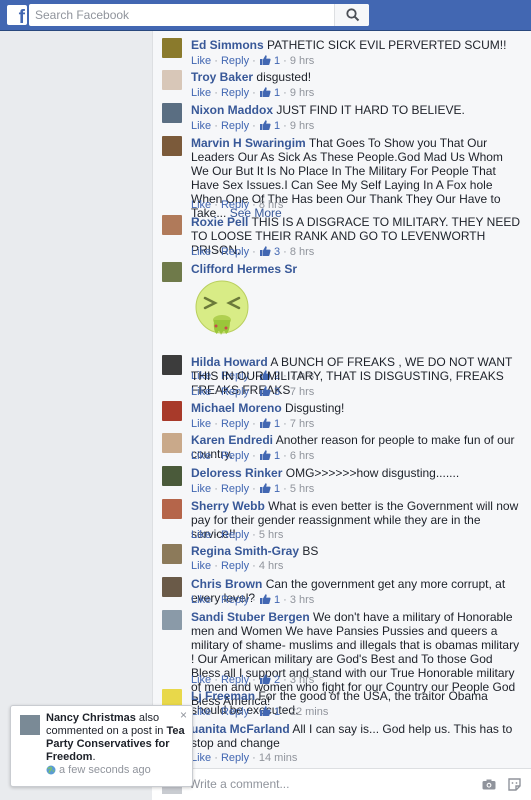 This screenshot has height=800, width=531. I want to click on camera-icon, so click(489, 784).